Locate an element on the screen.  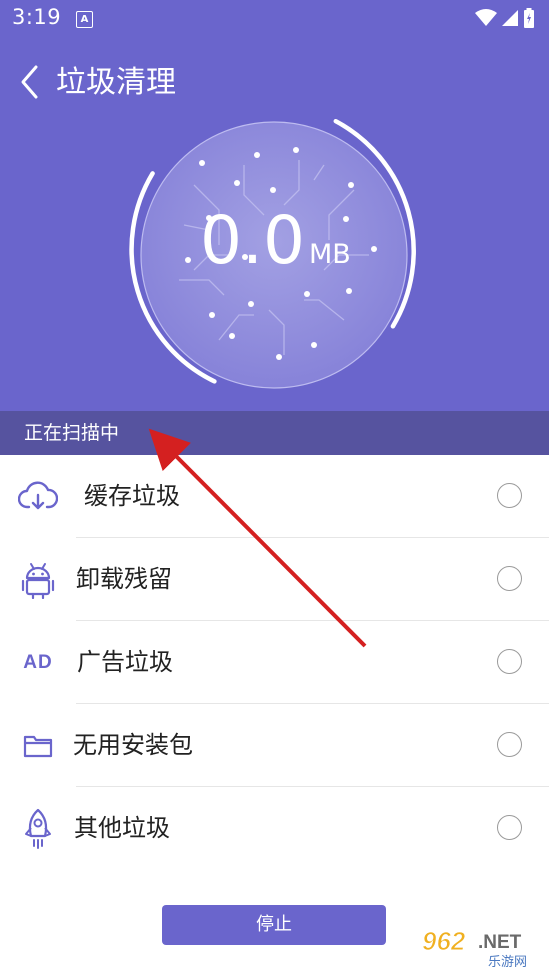
junk-size-unit: MB is located at coordinates (329, 254).